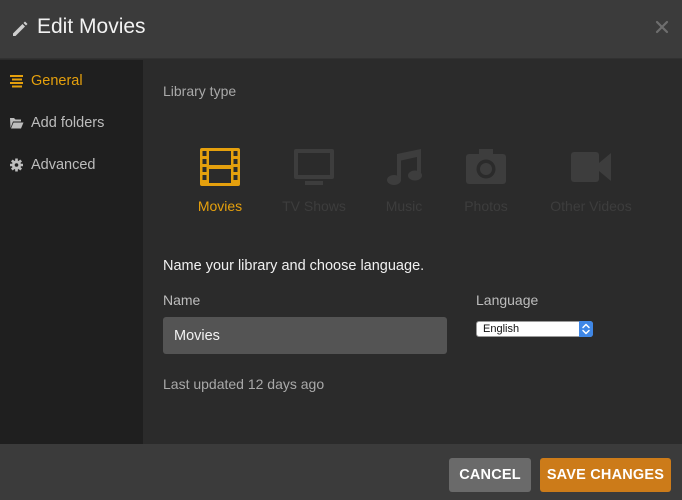 This screenshot has height=500, width=682. What do you see at coordinates (294, 266) in the screenshot?
I see `name-language-prompt: Name your library and choose language.` at bounding box center [294, 266].